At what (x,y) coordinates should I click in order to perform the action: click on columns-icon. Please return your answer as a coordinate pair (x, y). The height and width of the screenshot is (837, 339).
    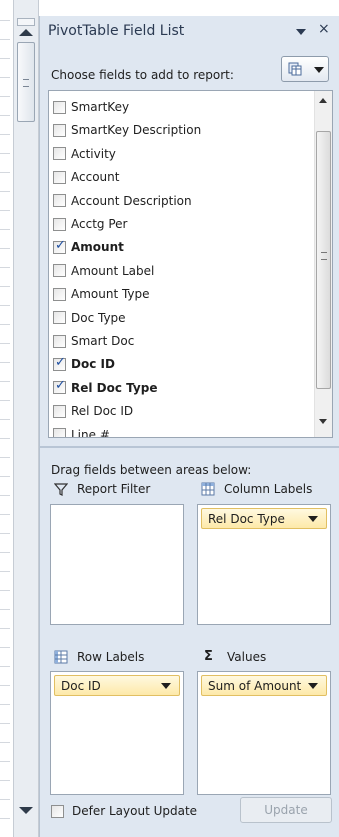
    Looking at the image, I should click on (208, 489).